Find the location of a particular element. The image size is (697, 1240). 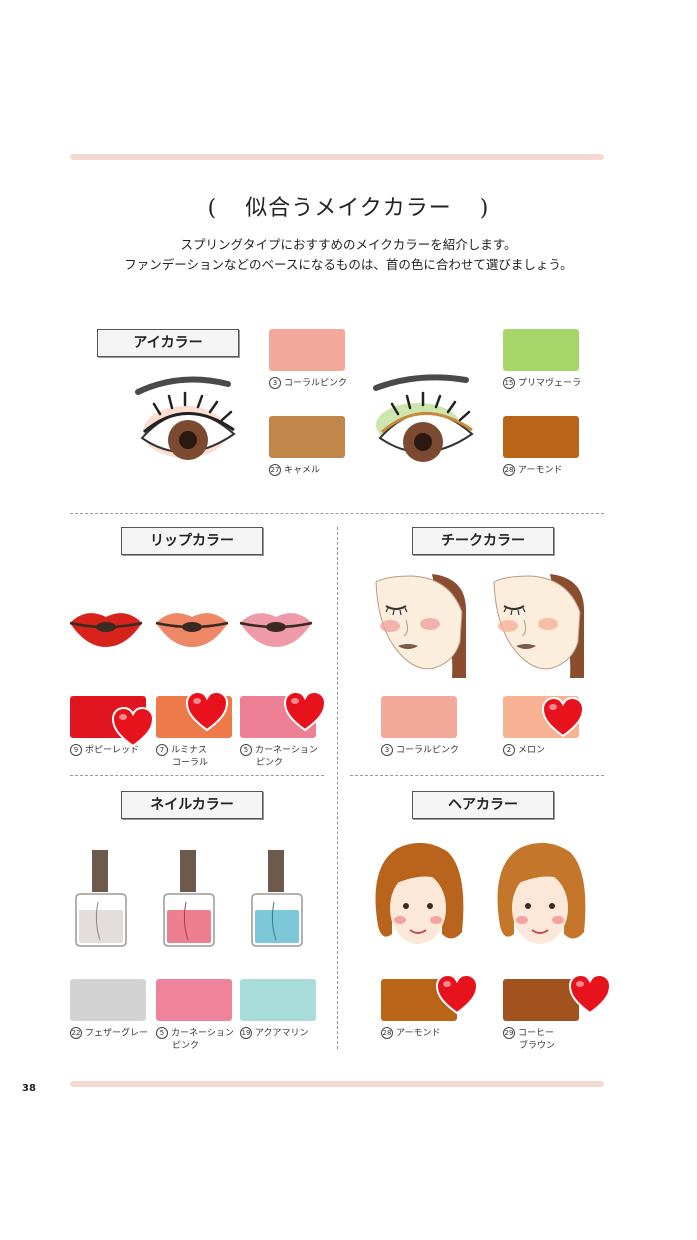

lip-color-label: リップカラー is located at coordinates (192, 541).